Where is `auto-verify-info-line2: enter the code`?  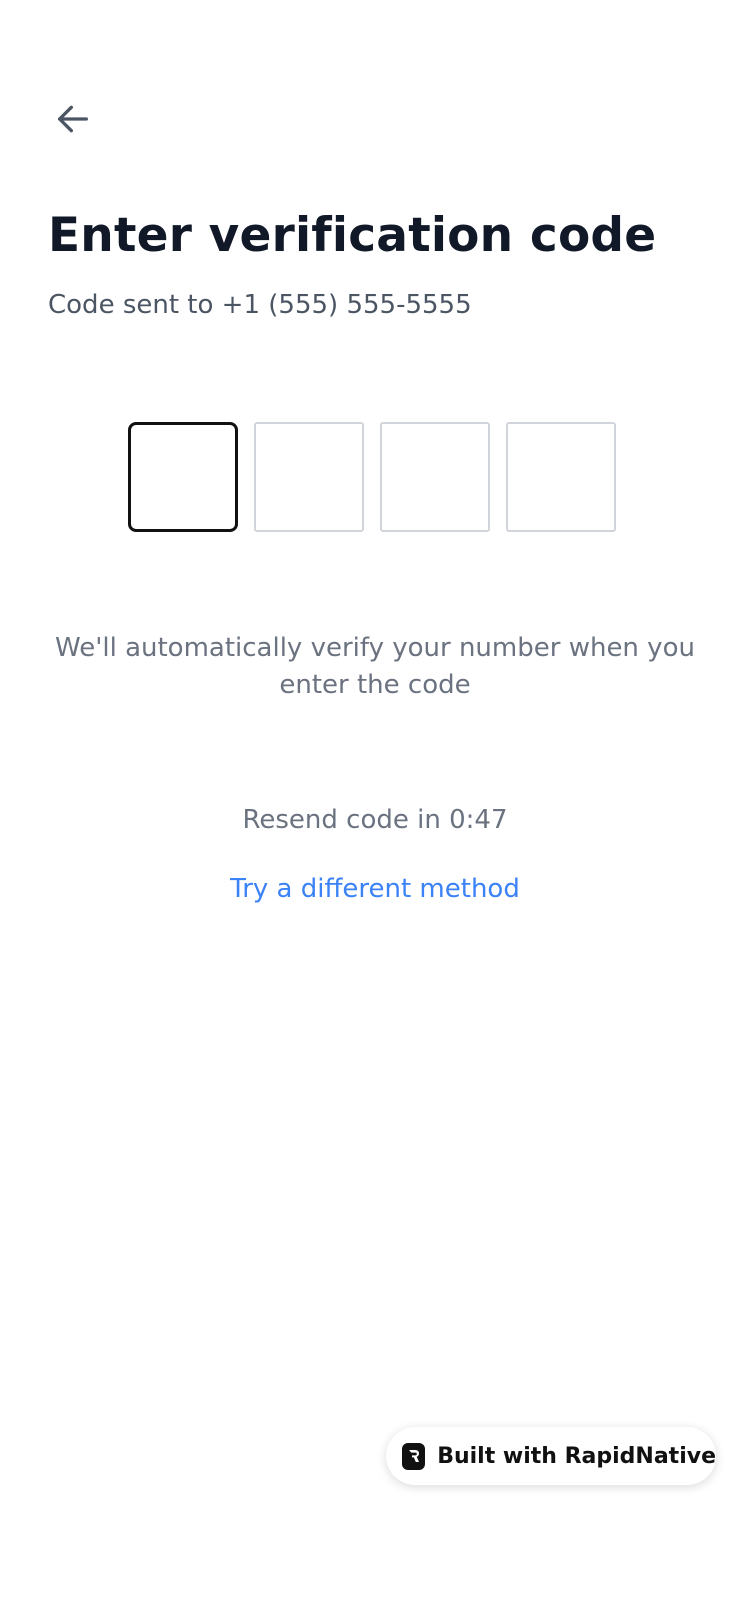 auto-verify-info-line2: enter the code is located at coordinates (375, 685).